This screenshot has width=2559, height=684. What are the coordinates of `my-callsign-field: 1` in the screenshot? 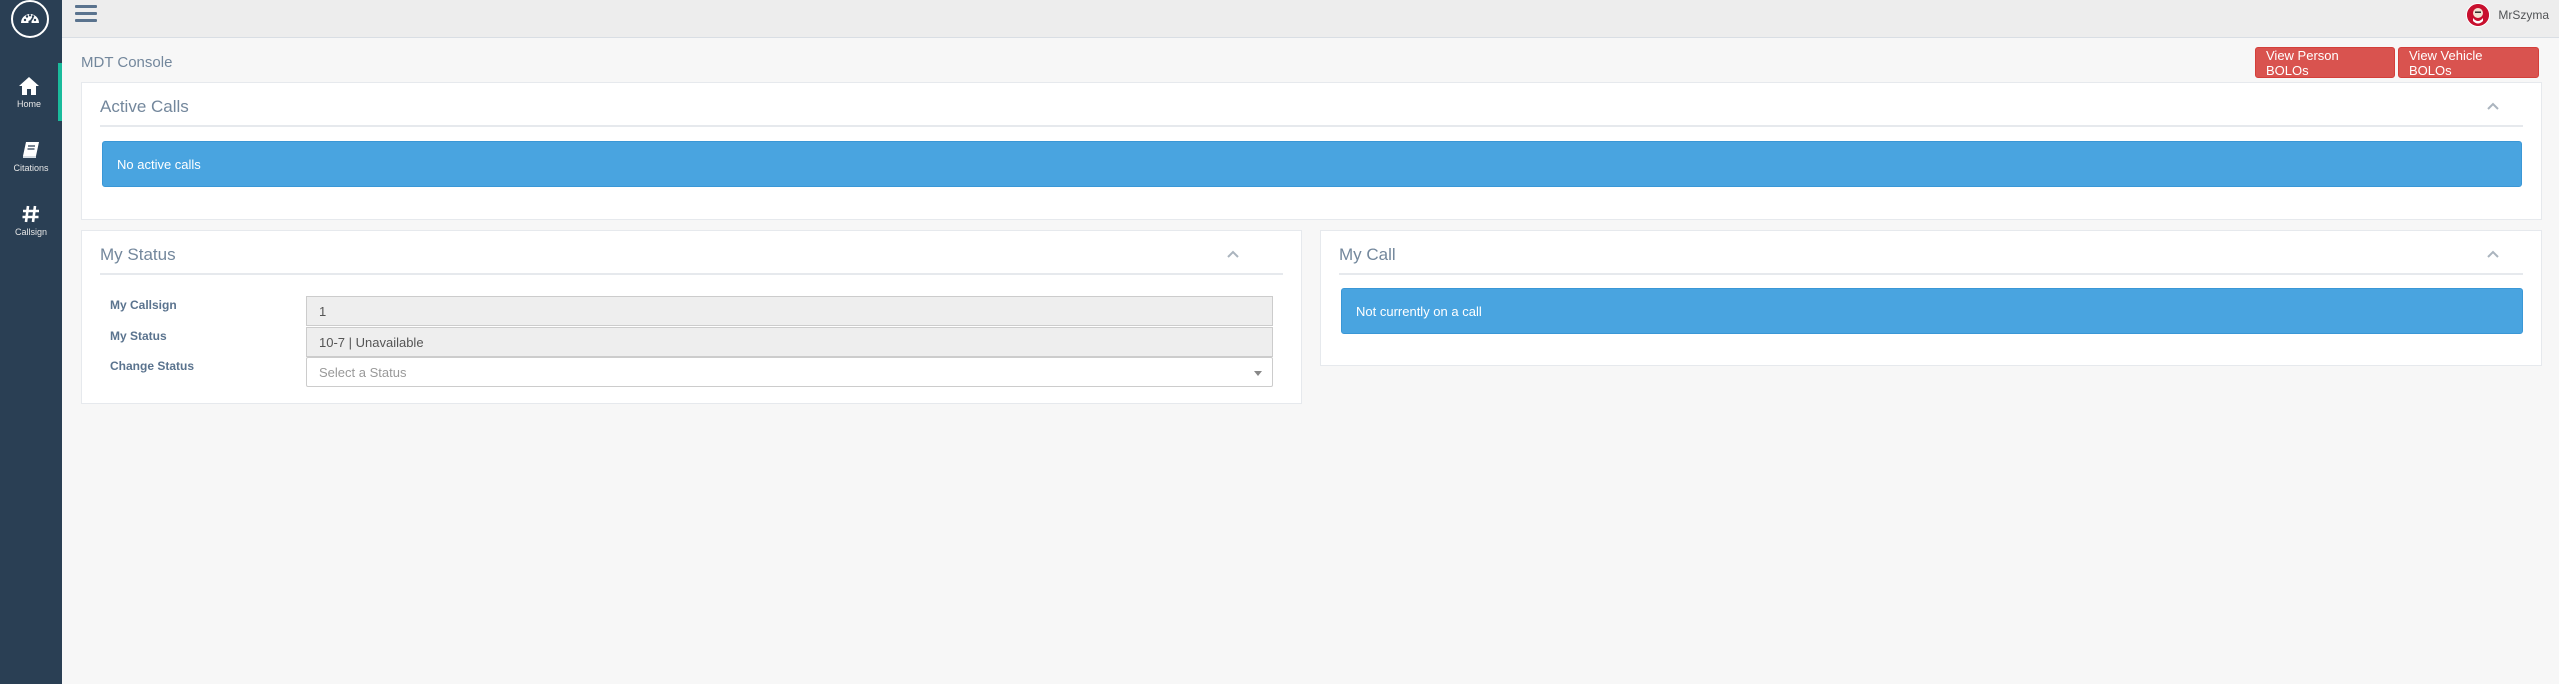 It's located at (789, 311).